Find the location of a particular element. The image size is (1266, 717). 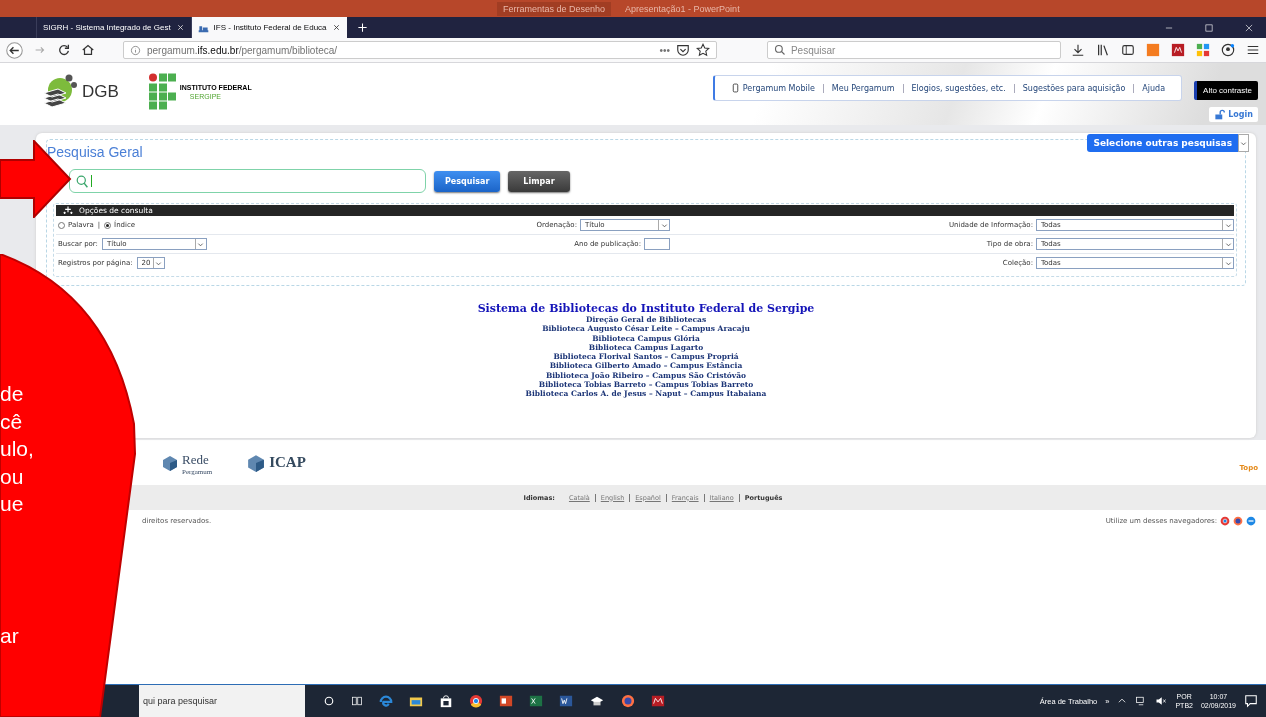

home-icon is located at coordinates (88, 50).